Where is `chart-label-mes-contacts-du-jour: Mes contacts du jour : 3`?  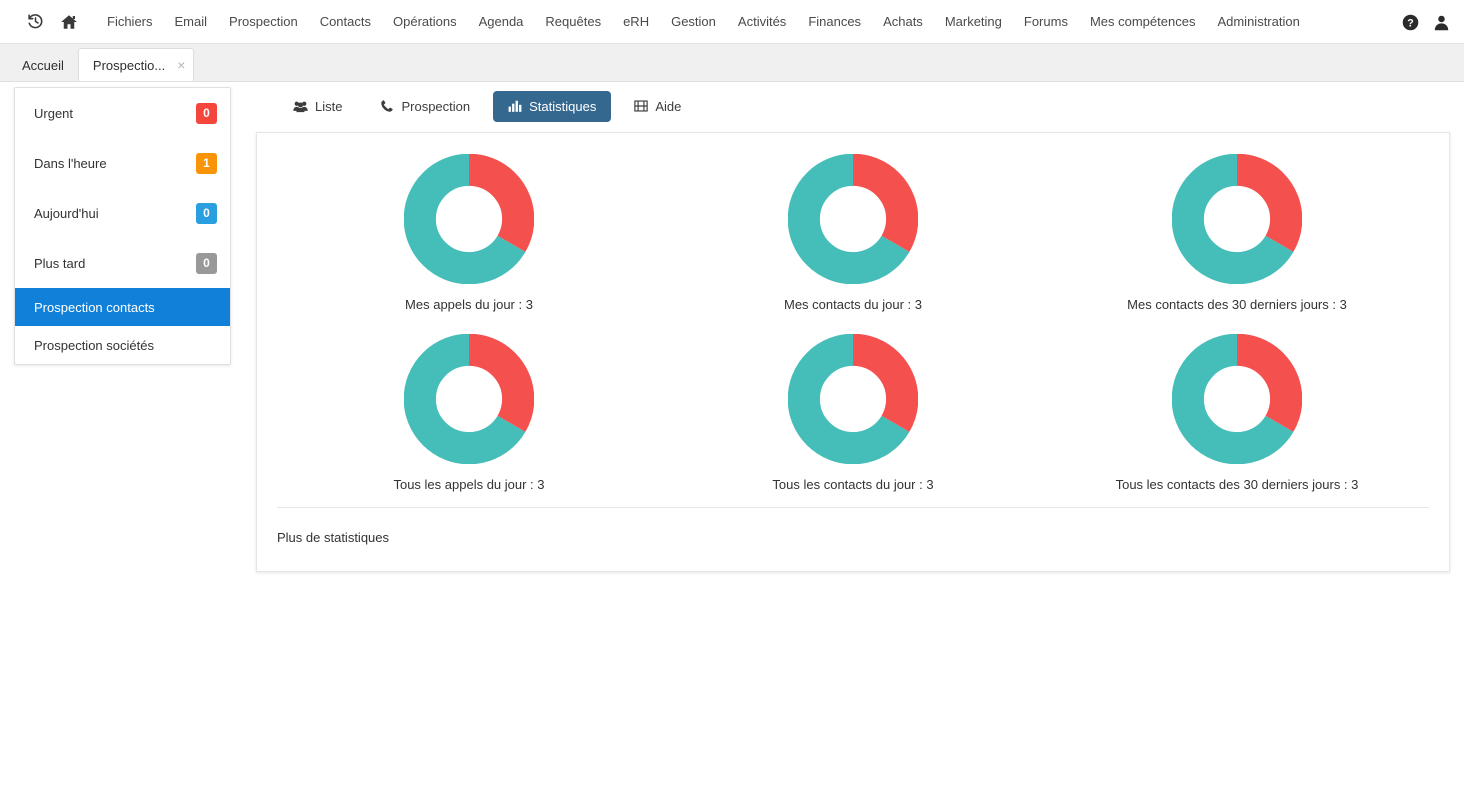 chart-label-mes-contacts-du-jour: Mes contacts du jour : 3 is located at coordinates (852, 304).